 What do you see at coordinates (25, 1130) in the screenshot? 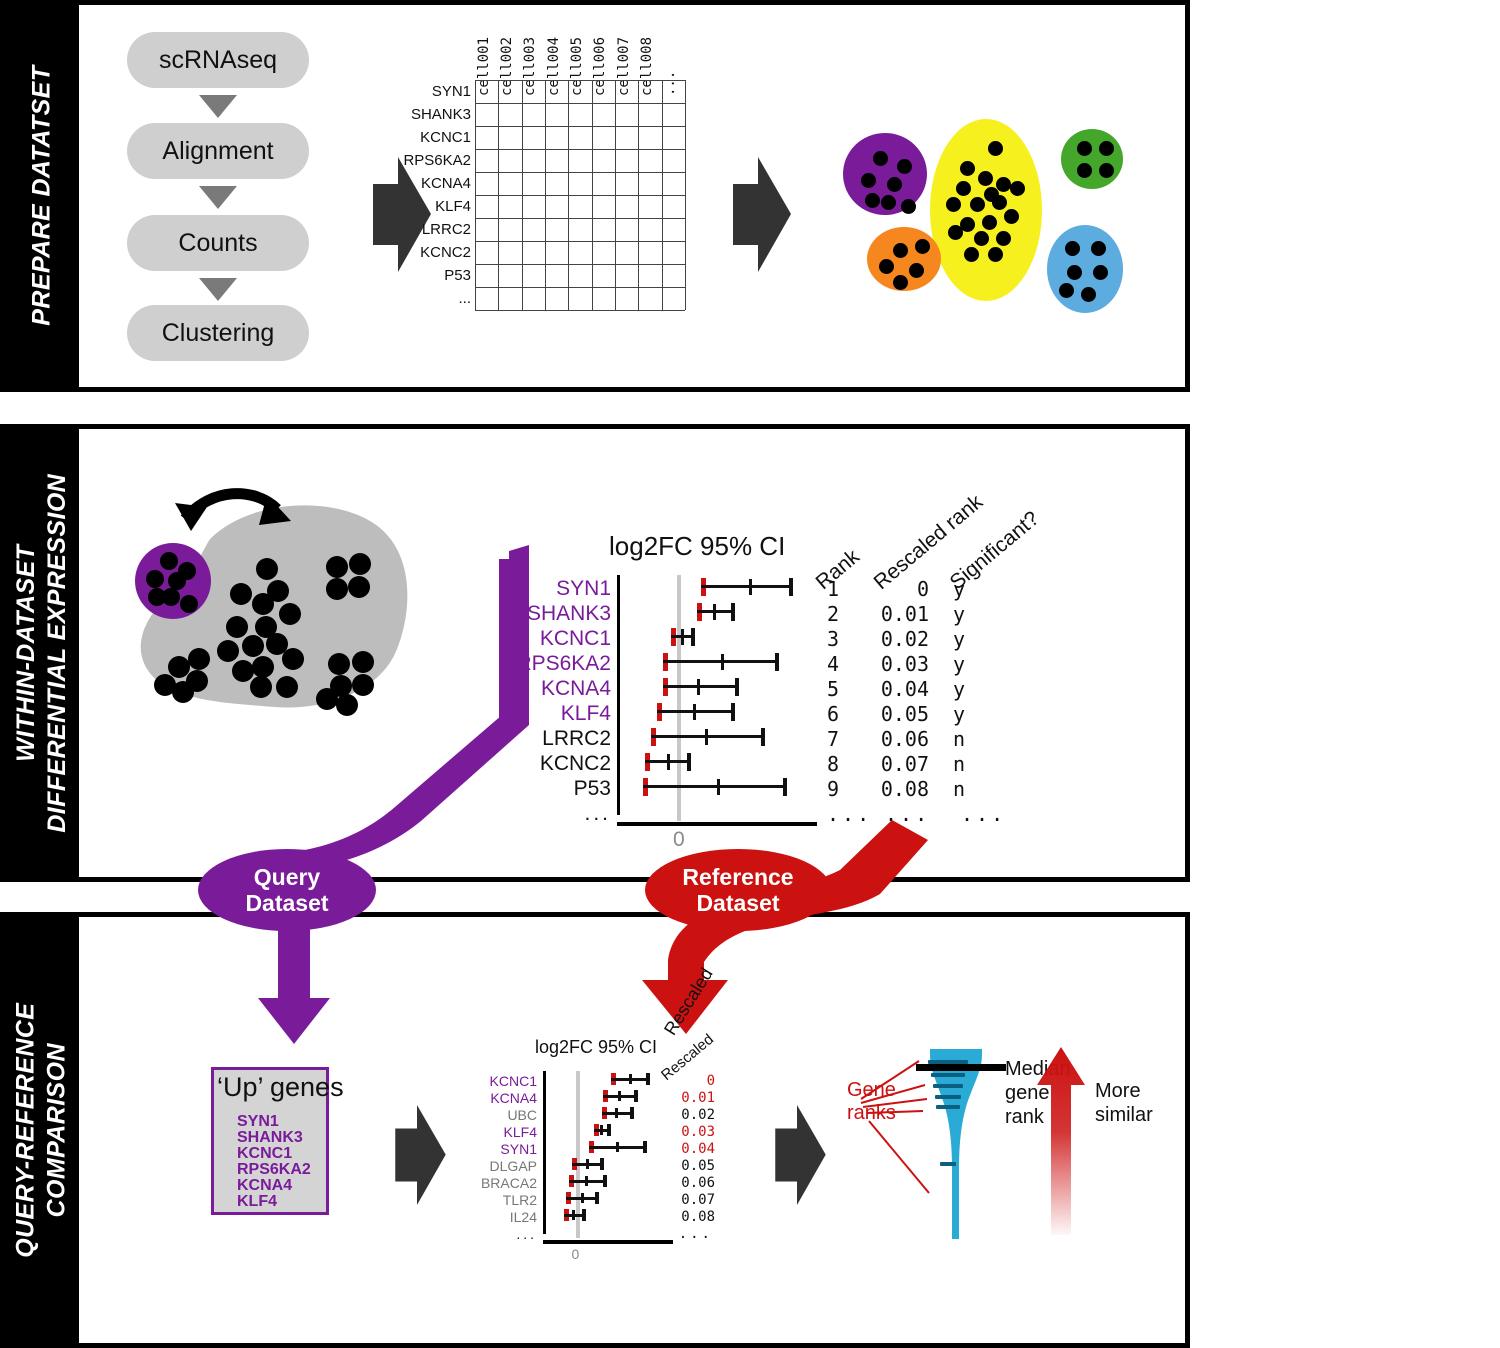
I see `panel3-side-label-line1: QUERY-REFERENCE` at bounding box center [25, 1130].